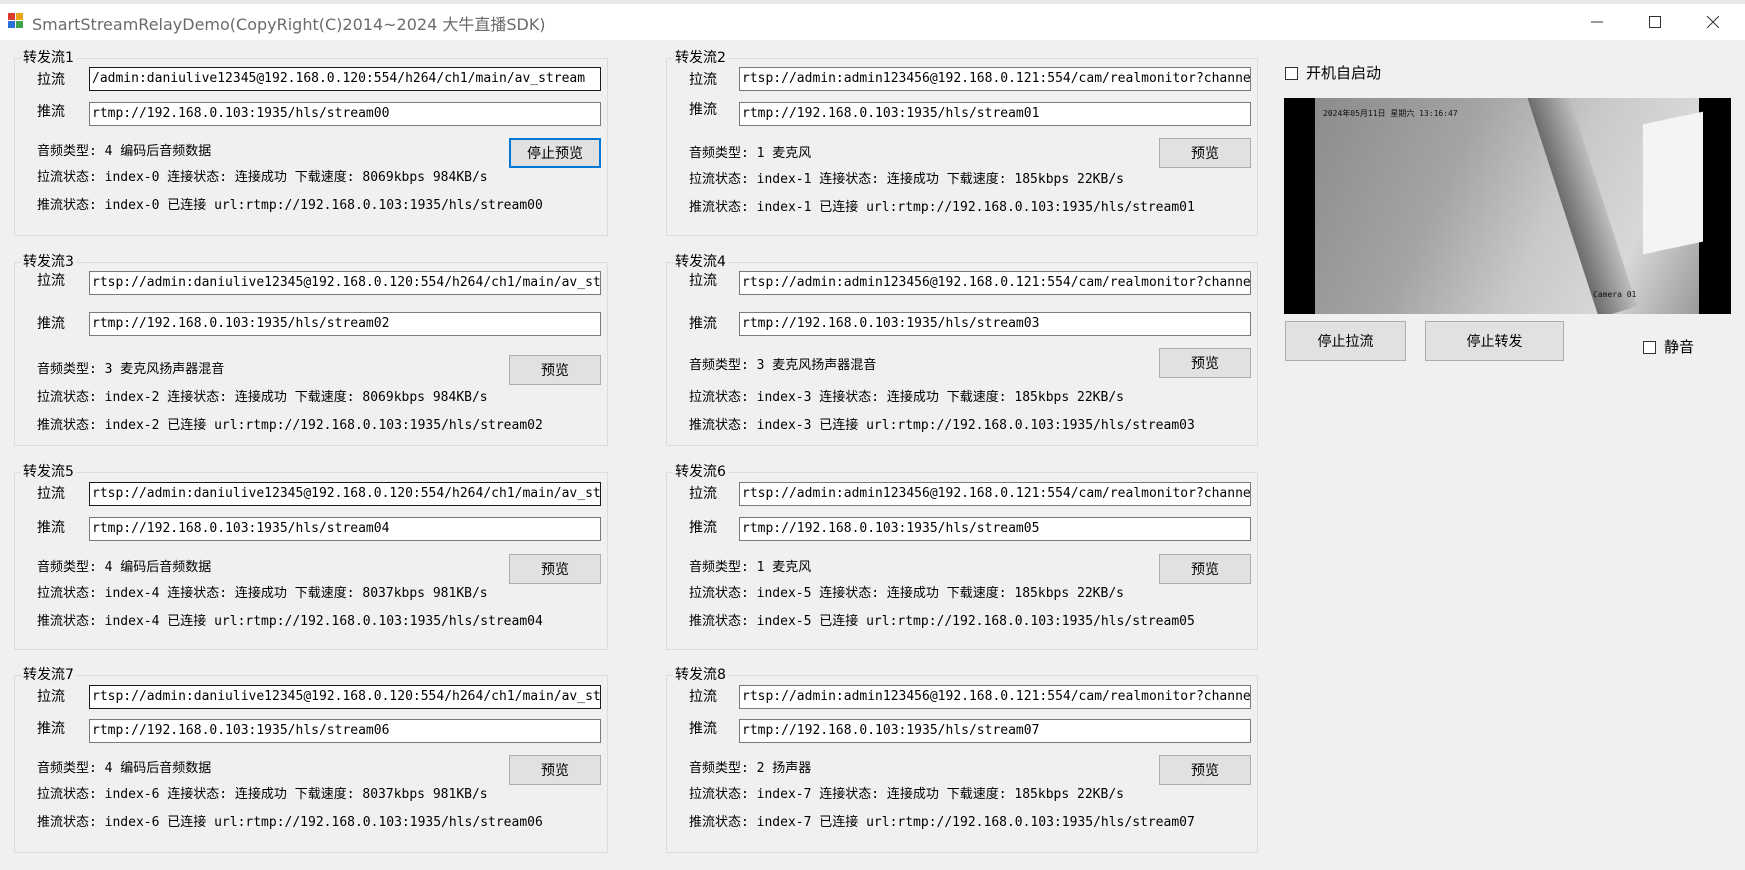 This screenshot has height=870, width=1745. Describe the element at coordinates (1649, 347) in the screenshot. I see `mute-checkbox` at that location.